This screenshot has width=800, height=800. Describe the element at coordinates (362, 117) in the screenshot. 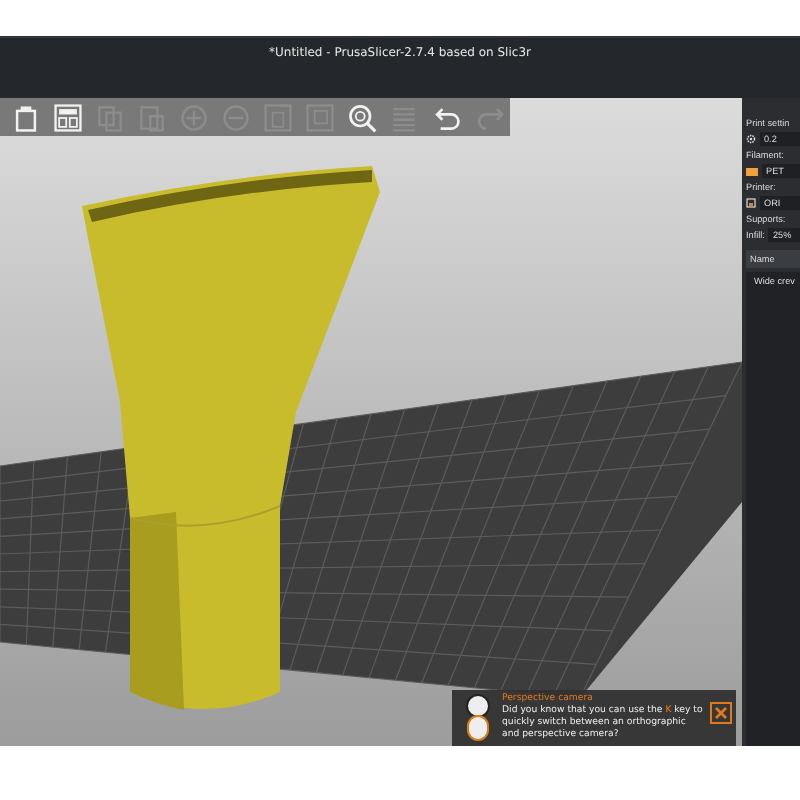

I see `search-button` at that location.